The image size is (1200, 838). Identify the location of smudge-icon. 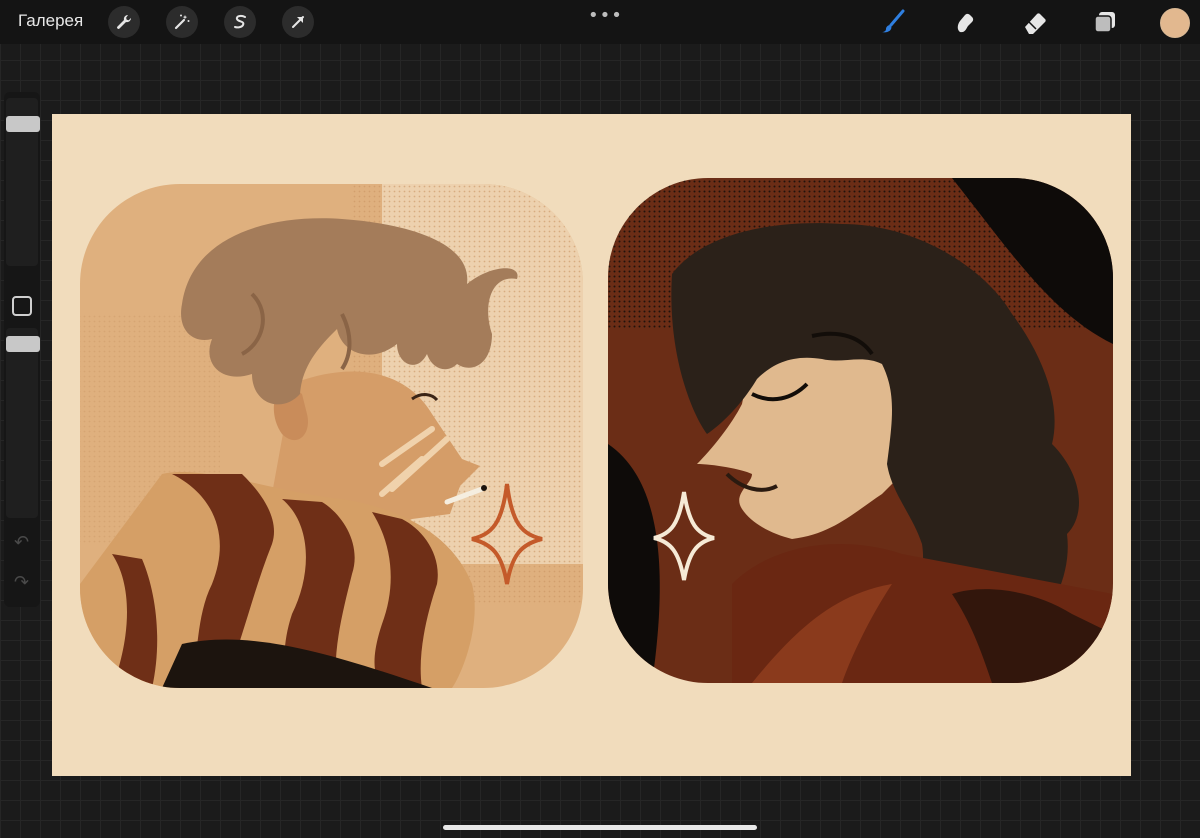
(965, 22).